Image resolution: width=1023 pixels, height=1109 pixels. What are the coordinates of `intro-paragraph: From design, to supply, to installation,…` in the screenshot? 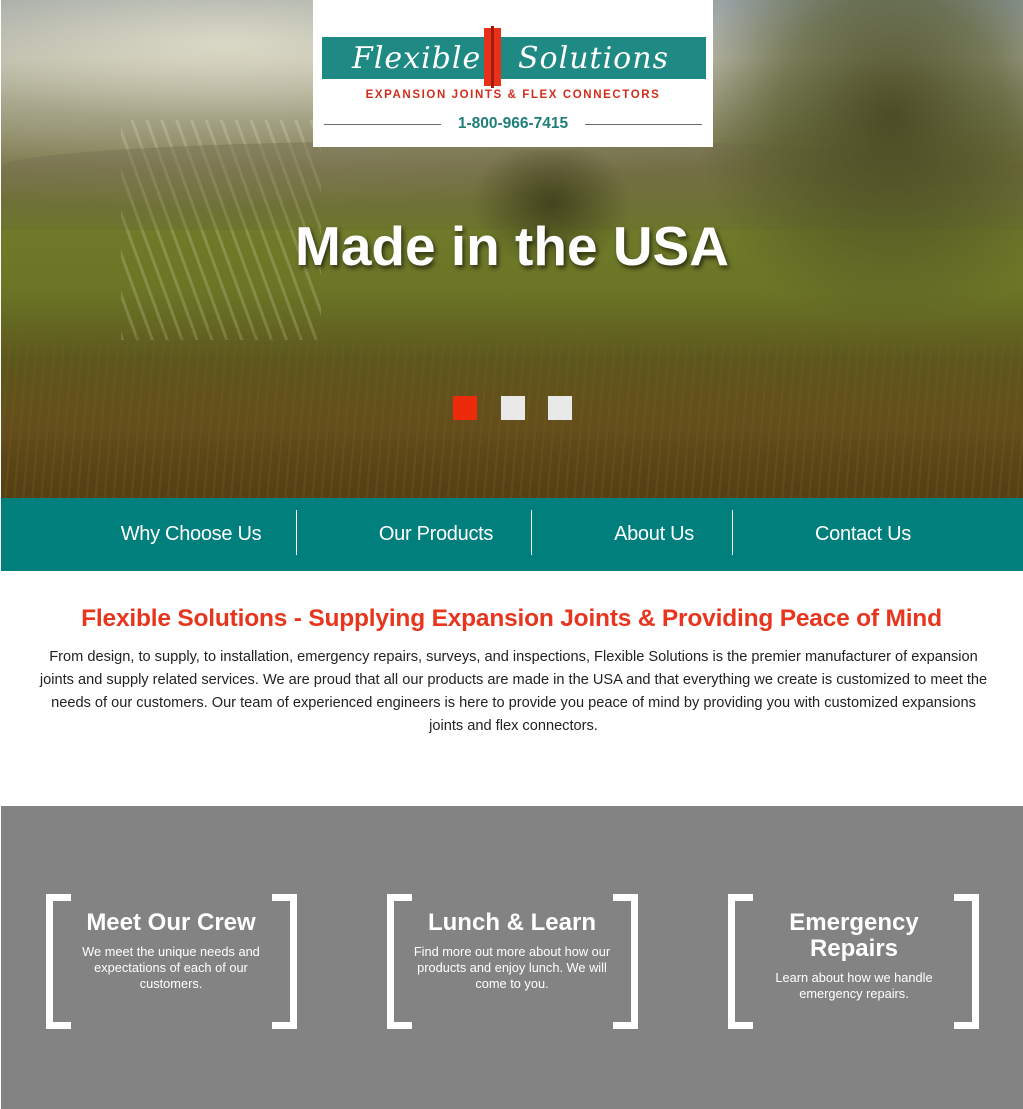 It's located at (513, 691).